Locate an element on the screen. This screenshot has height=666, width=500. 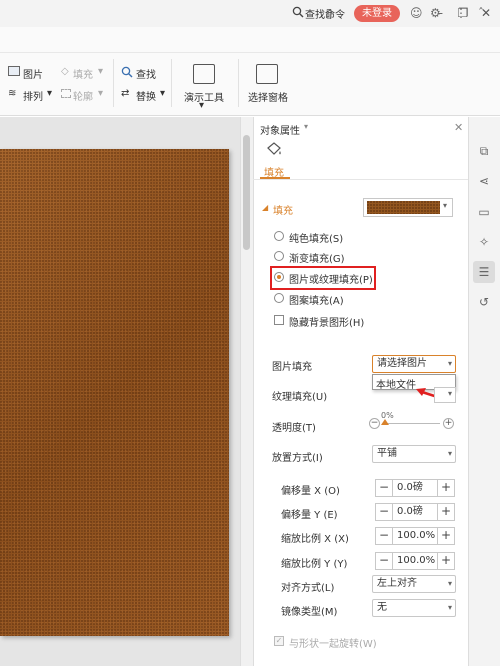
transparency-decrease-icon: − is located at coordinates (374, 423).